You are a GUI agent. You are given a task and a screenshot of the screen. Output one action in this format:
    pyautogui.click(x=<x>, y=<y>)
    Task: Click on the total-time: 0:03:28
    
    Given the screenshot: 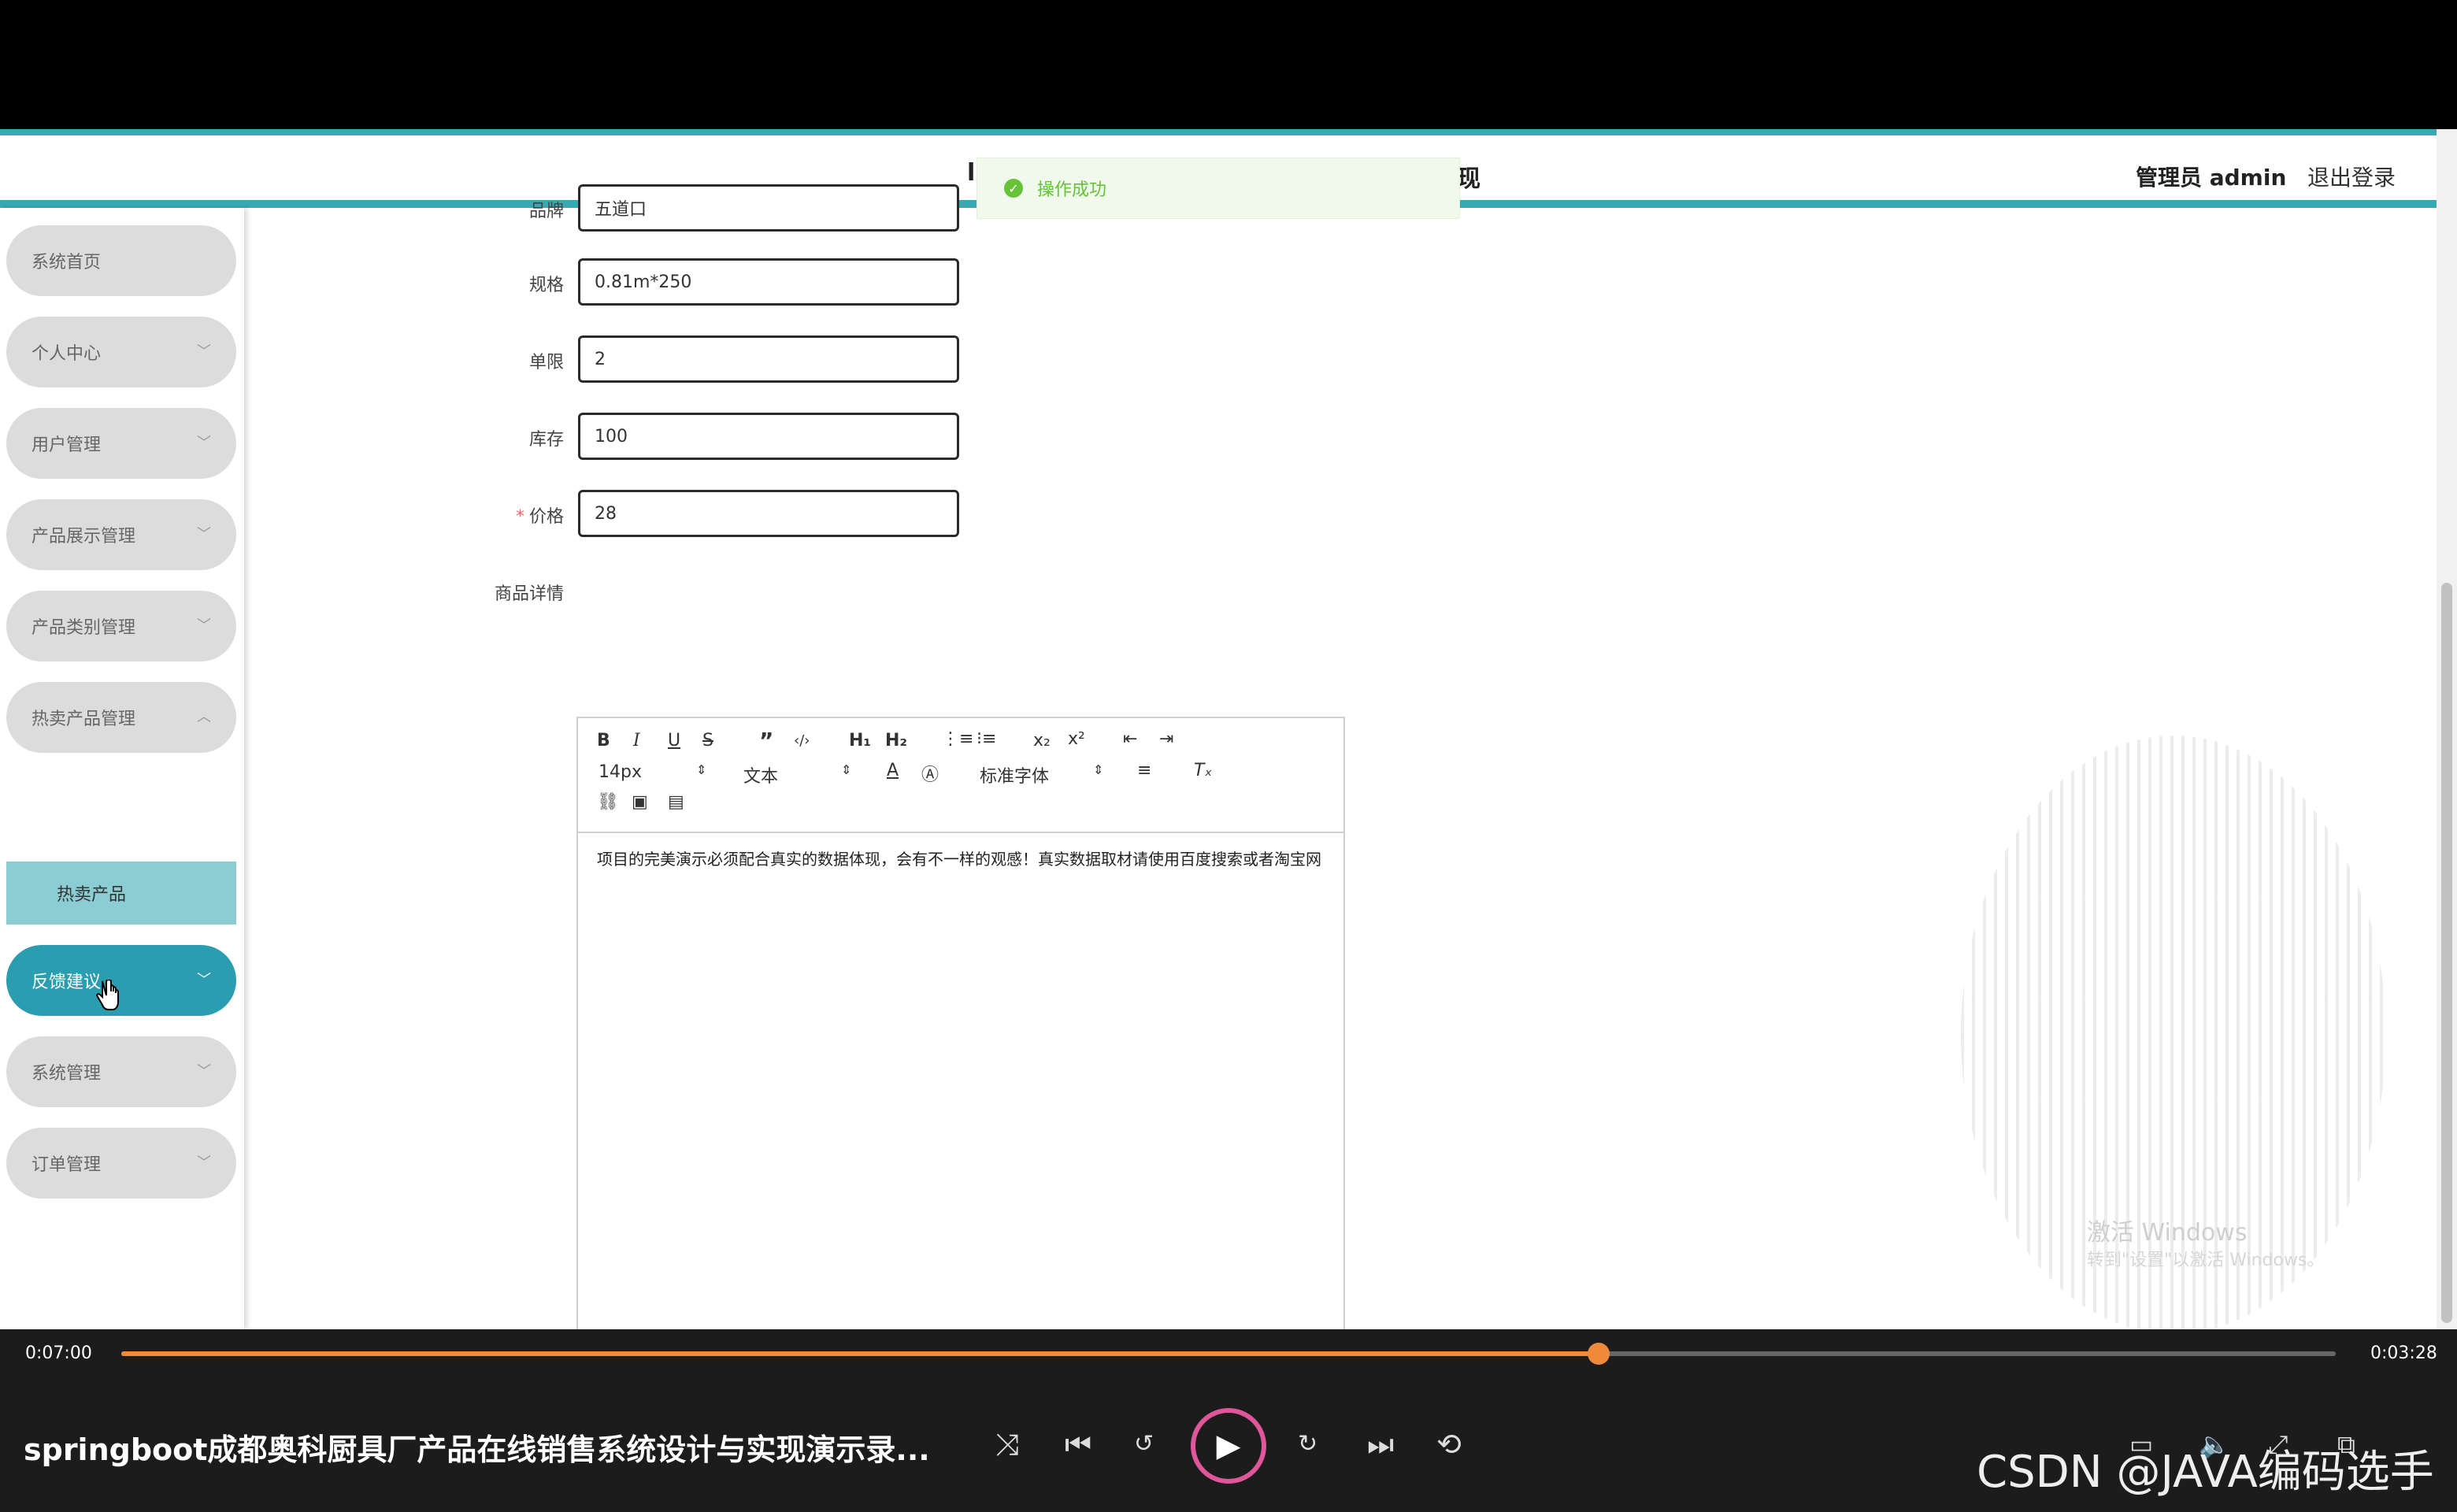 What is the action you would take?
    pyautogui.click(x=2403, y=1353)
    